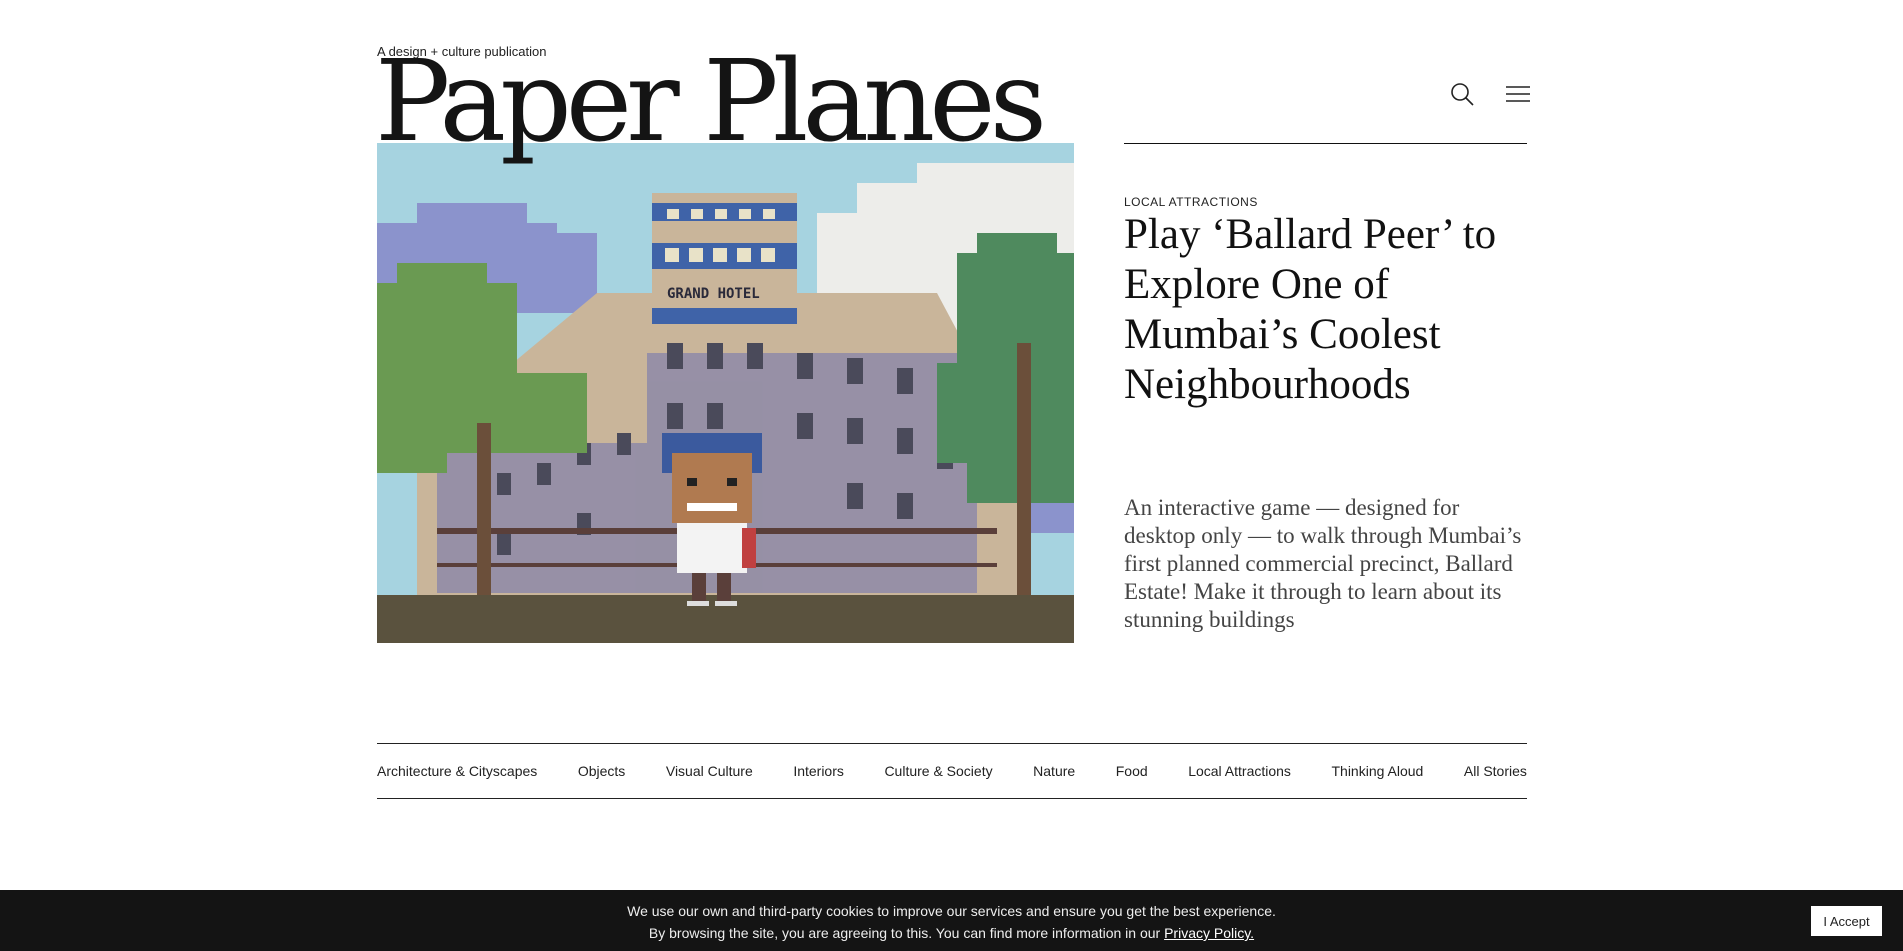  What do you see at coordinates (1132, 771) in the screenshot?
I see `nav-food: Food` at bounding box center [1132, 771].